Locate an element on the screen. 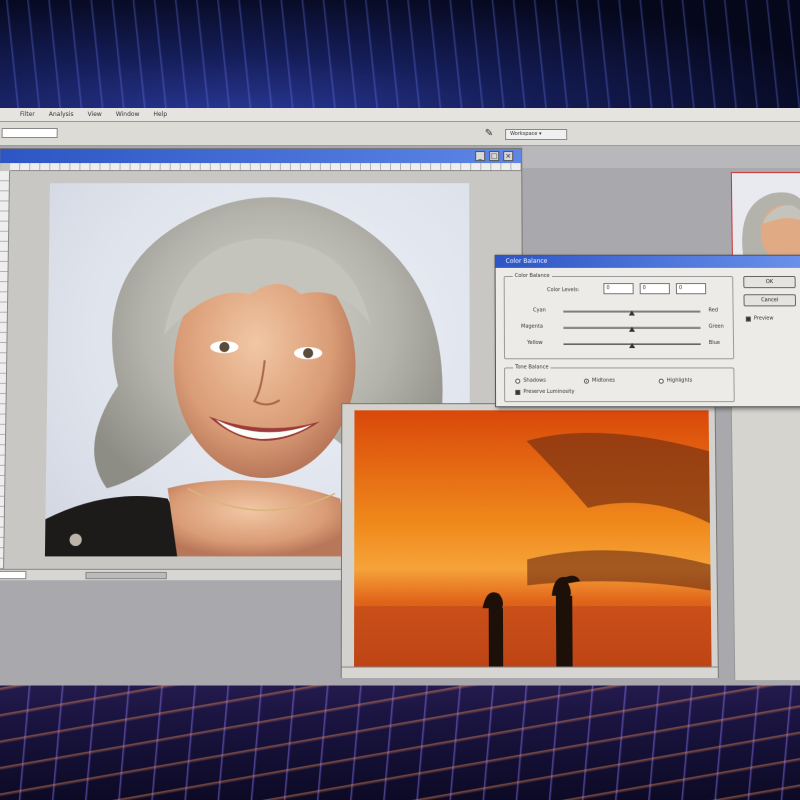  cancel-button: Cancel is located at coordinates (770, 300).